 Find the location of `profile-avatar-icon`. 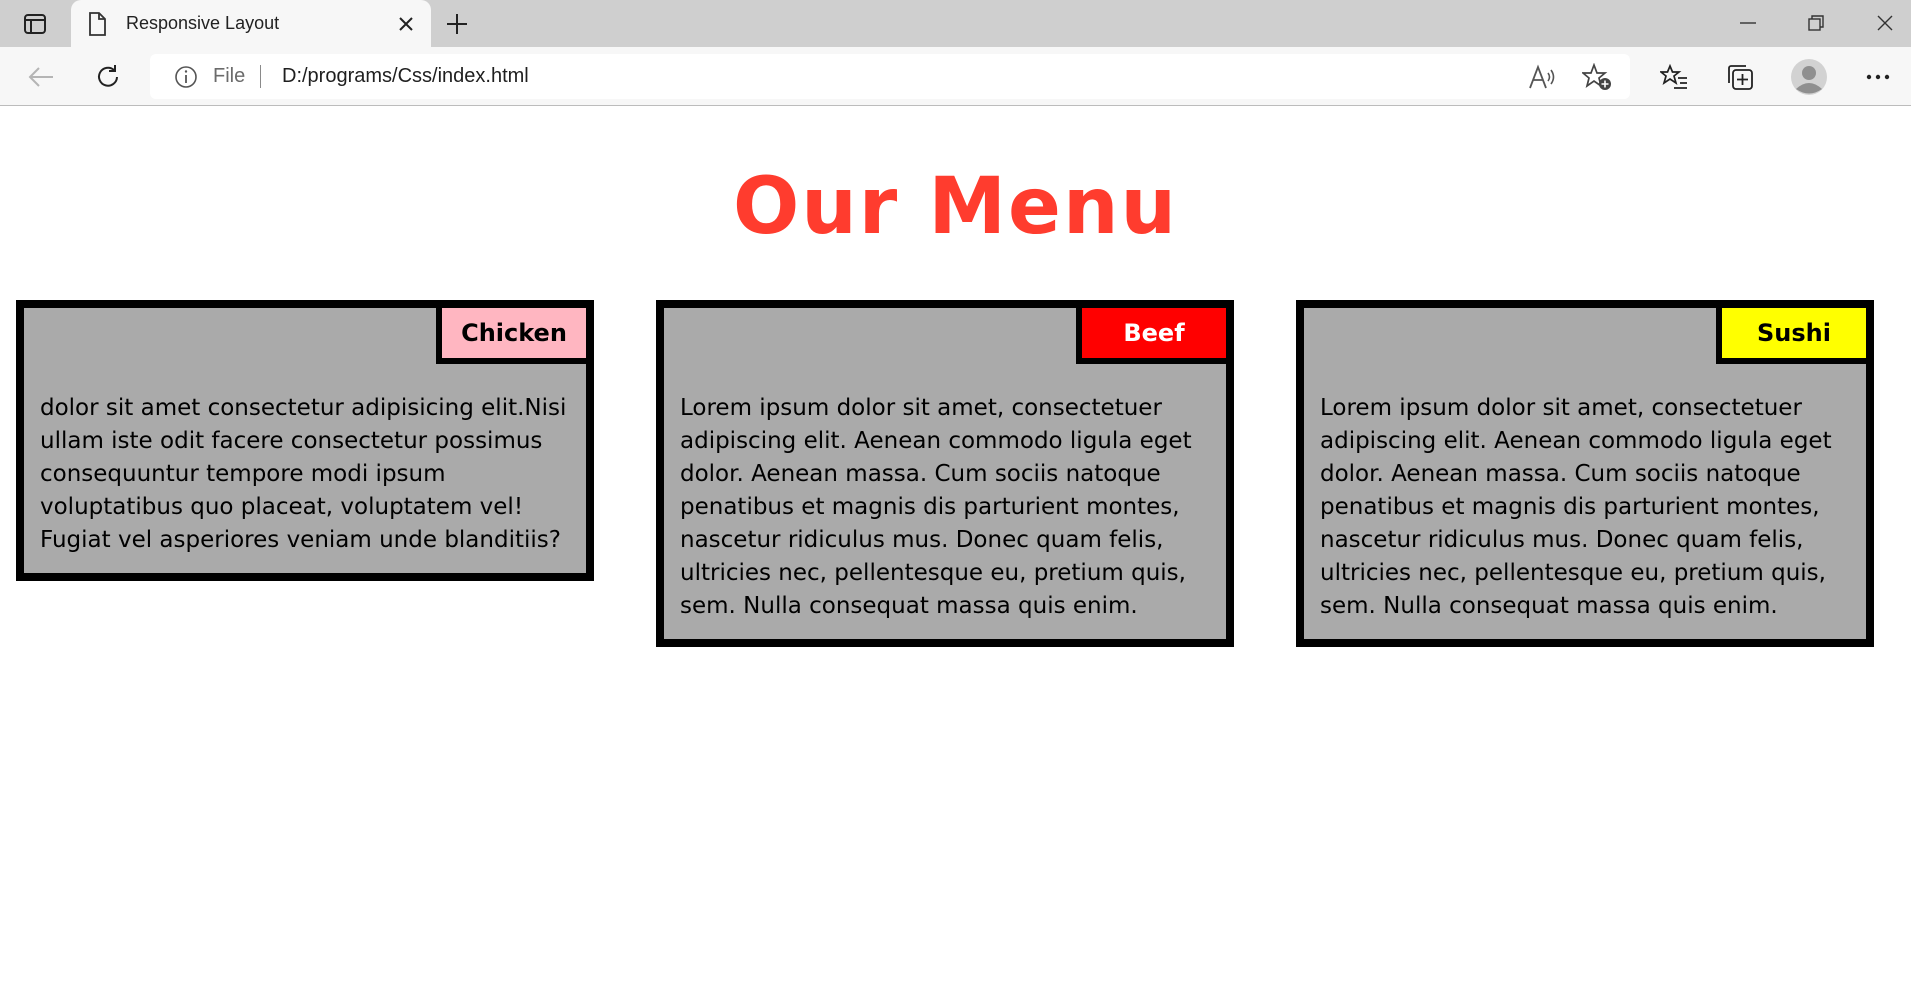

profile-avatar-icon is located at coordinates (1809, 77).